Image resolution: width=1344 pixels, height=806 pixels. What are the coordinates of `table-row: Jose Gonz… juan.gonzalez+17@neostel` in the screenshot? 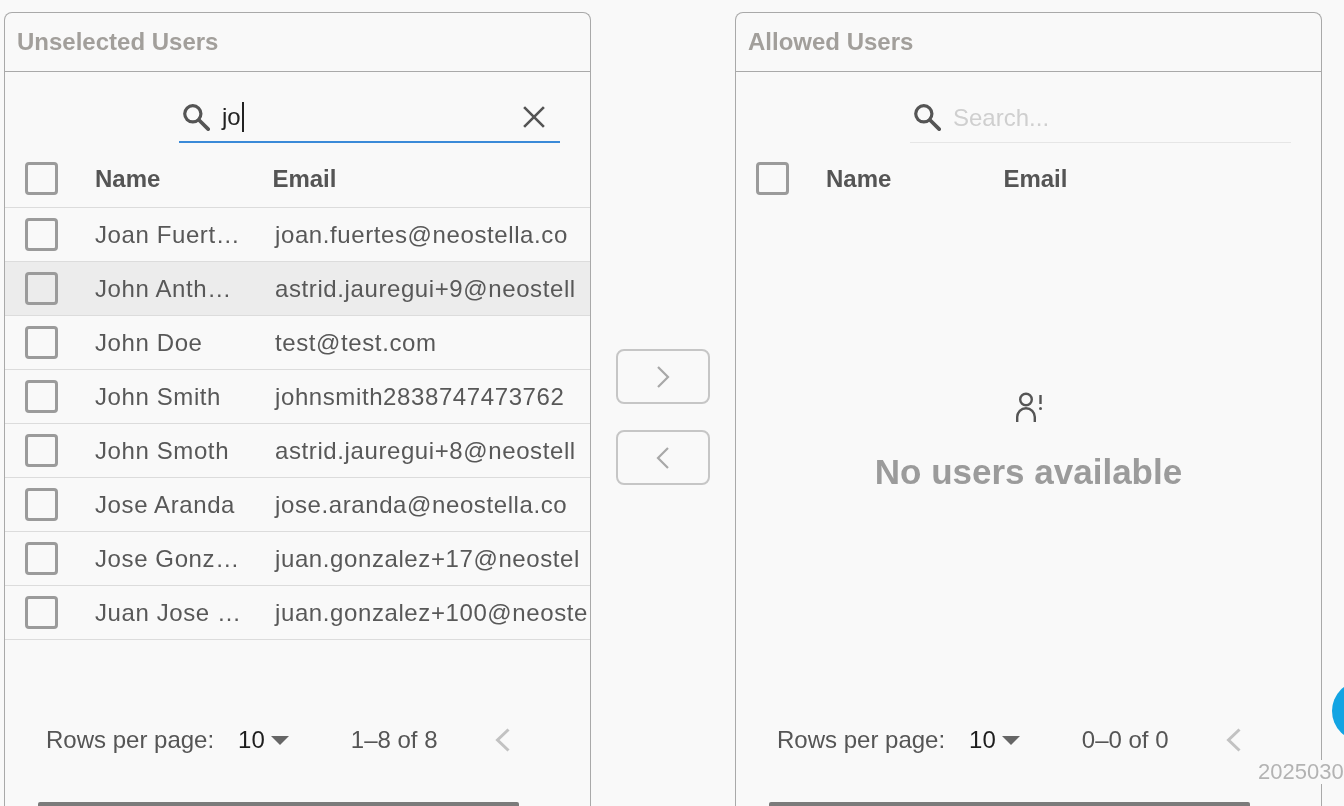 It's located at (297, 559).